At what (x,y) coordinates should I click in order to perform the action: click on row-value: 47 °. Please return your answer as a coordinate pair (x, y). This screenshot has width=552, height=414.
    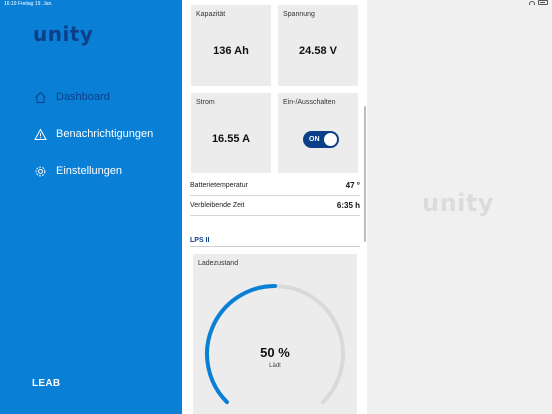
    Looking at the image, I should click on (352, 185).